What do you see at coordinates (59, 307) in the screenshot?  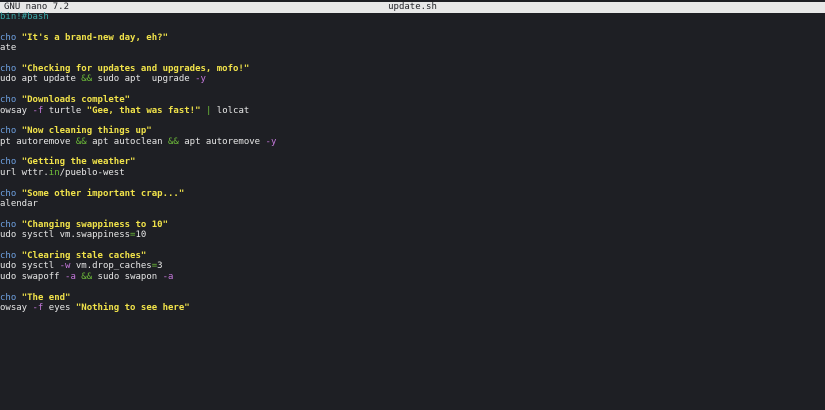 I see `code-token: eyes` at bounding box center [59, 307].